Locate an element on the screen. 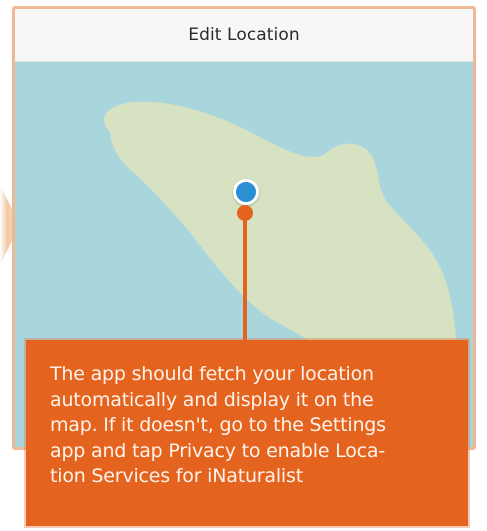  pointer-line is located at coordinates (245, 276).